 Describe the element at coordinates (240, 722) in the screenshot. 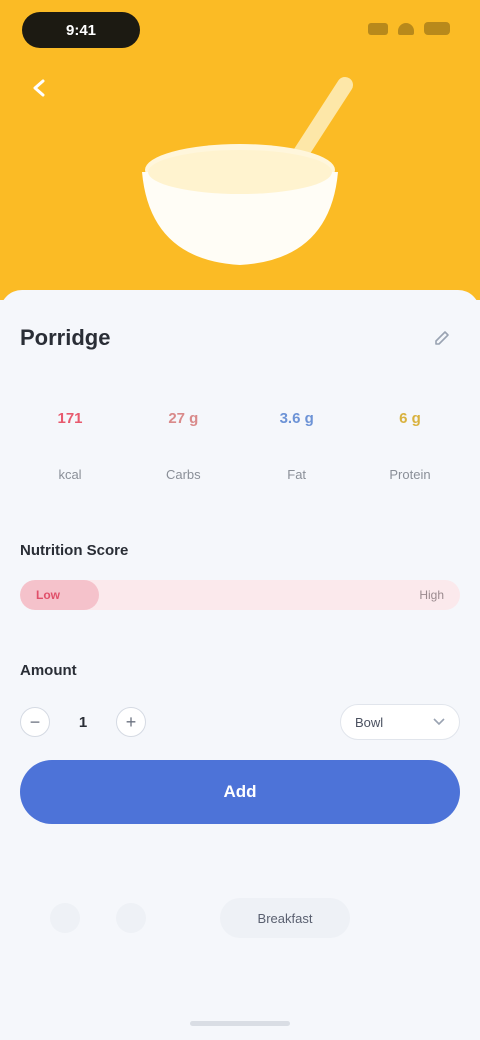

I see `amount-row: − 1 + Bowl` at that location.